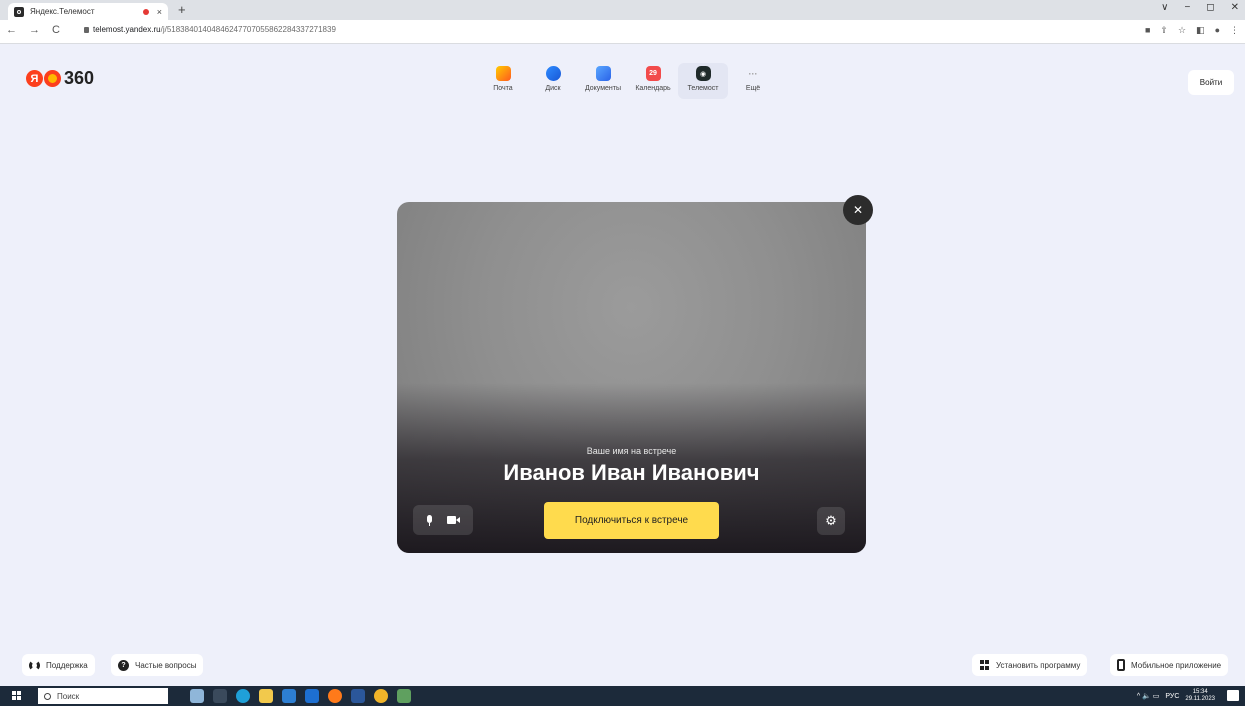 The image size is (1245, 706). I want to click on reload-icon: C, so click(56, 30).